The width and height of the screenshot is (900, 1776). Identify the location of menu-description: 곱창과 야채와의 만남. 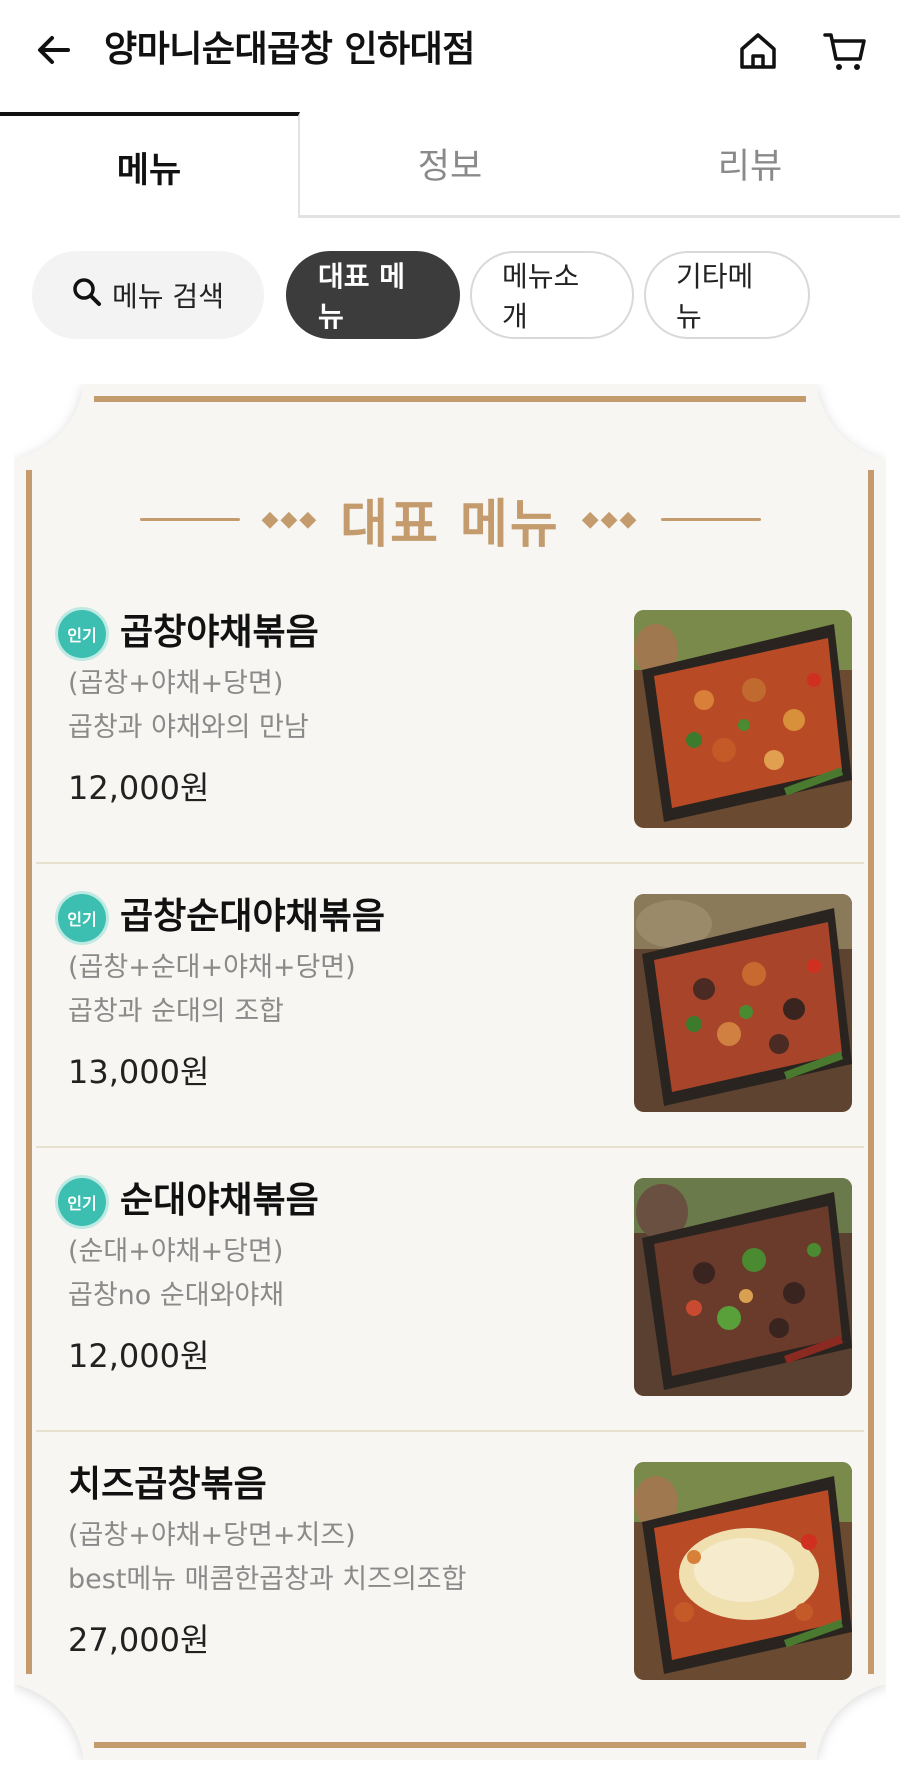
(188, 727).